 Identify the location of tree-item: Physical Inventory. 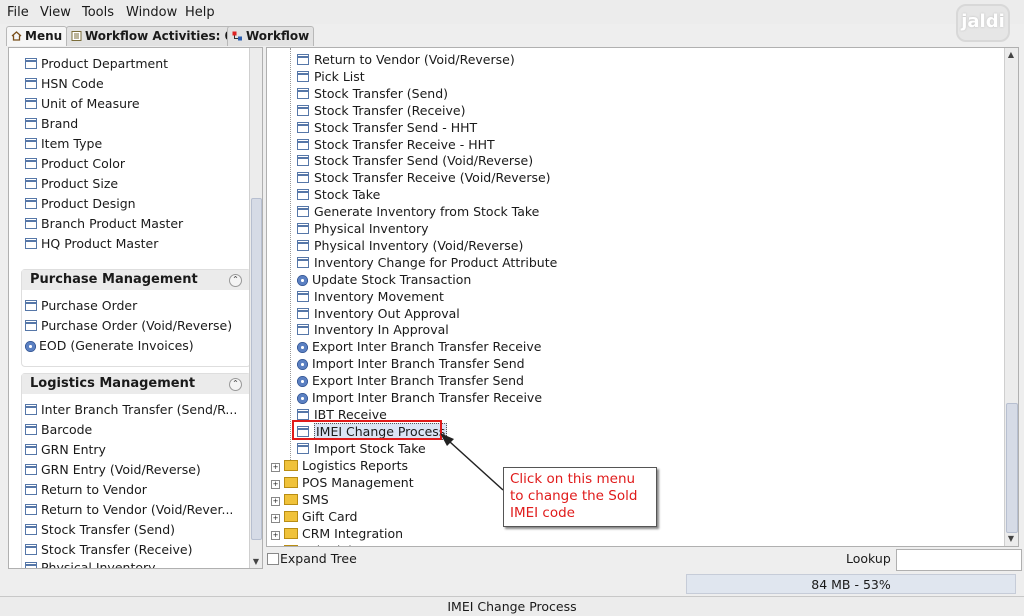
(363, 228).